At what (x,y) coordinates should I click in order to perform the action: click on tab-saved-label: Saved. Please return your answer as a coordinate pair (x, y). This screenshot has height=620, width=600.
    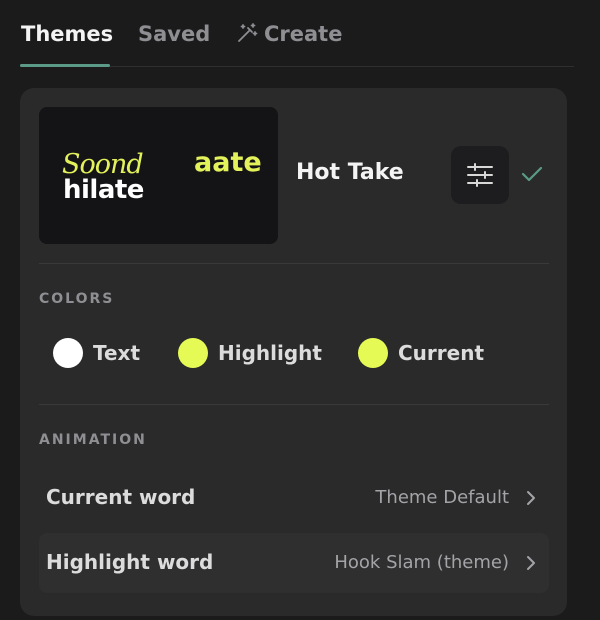
    Looking at the image, I should click on (174, 34).